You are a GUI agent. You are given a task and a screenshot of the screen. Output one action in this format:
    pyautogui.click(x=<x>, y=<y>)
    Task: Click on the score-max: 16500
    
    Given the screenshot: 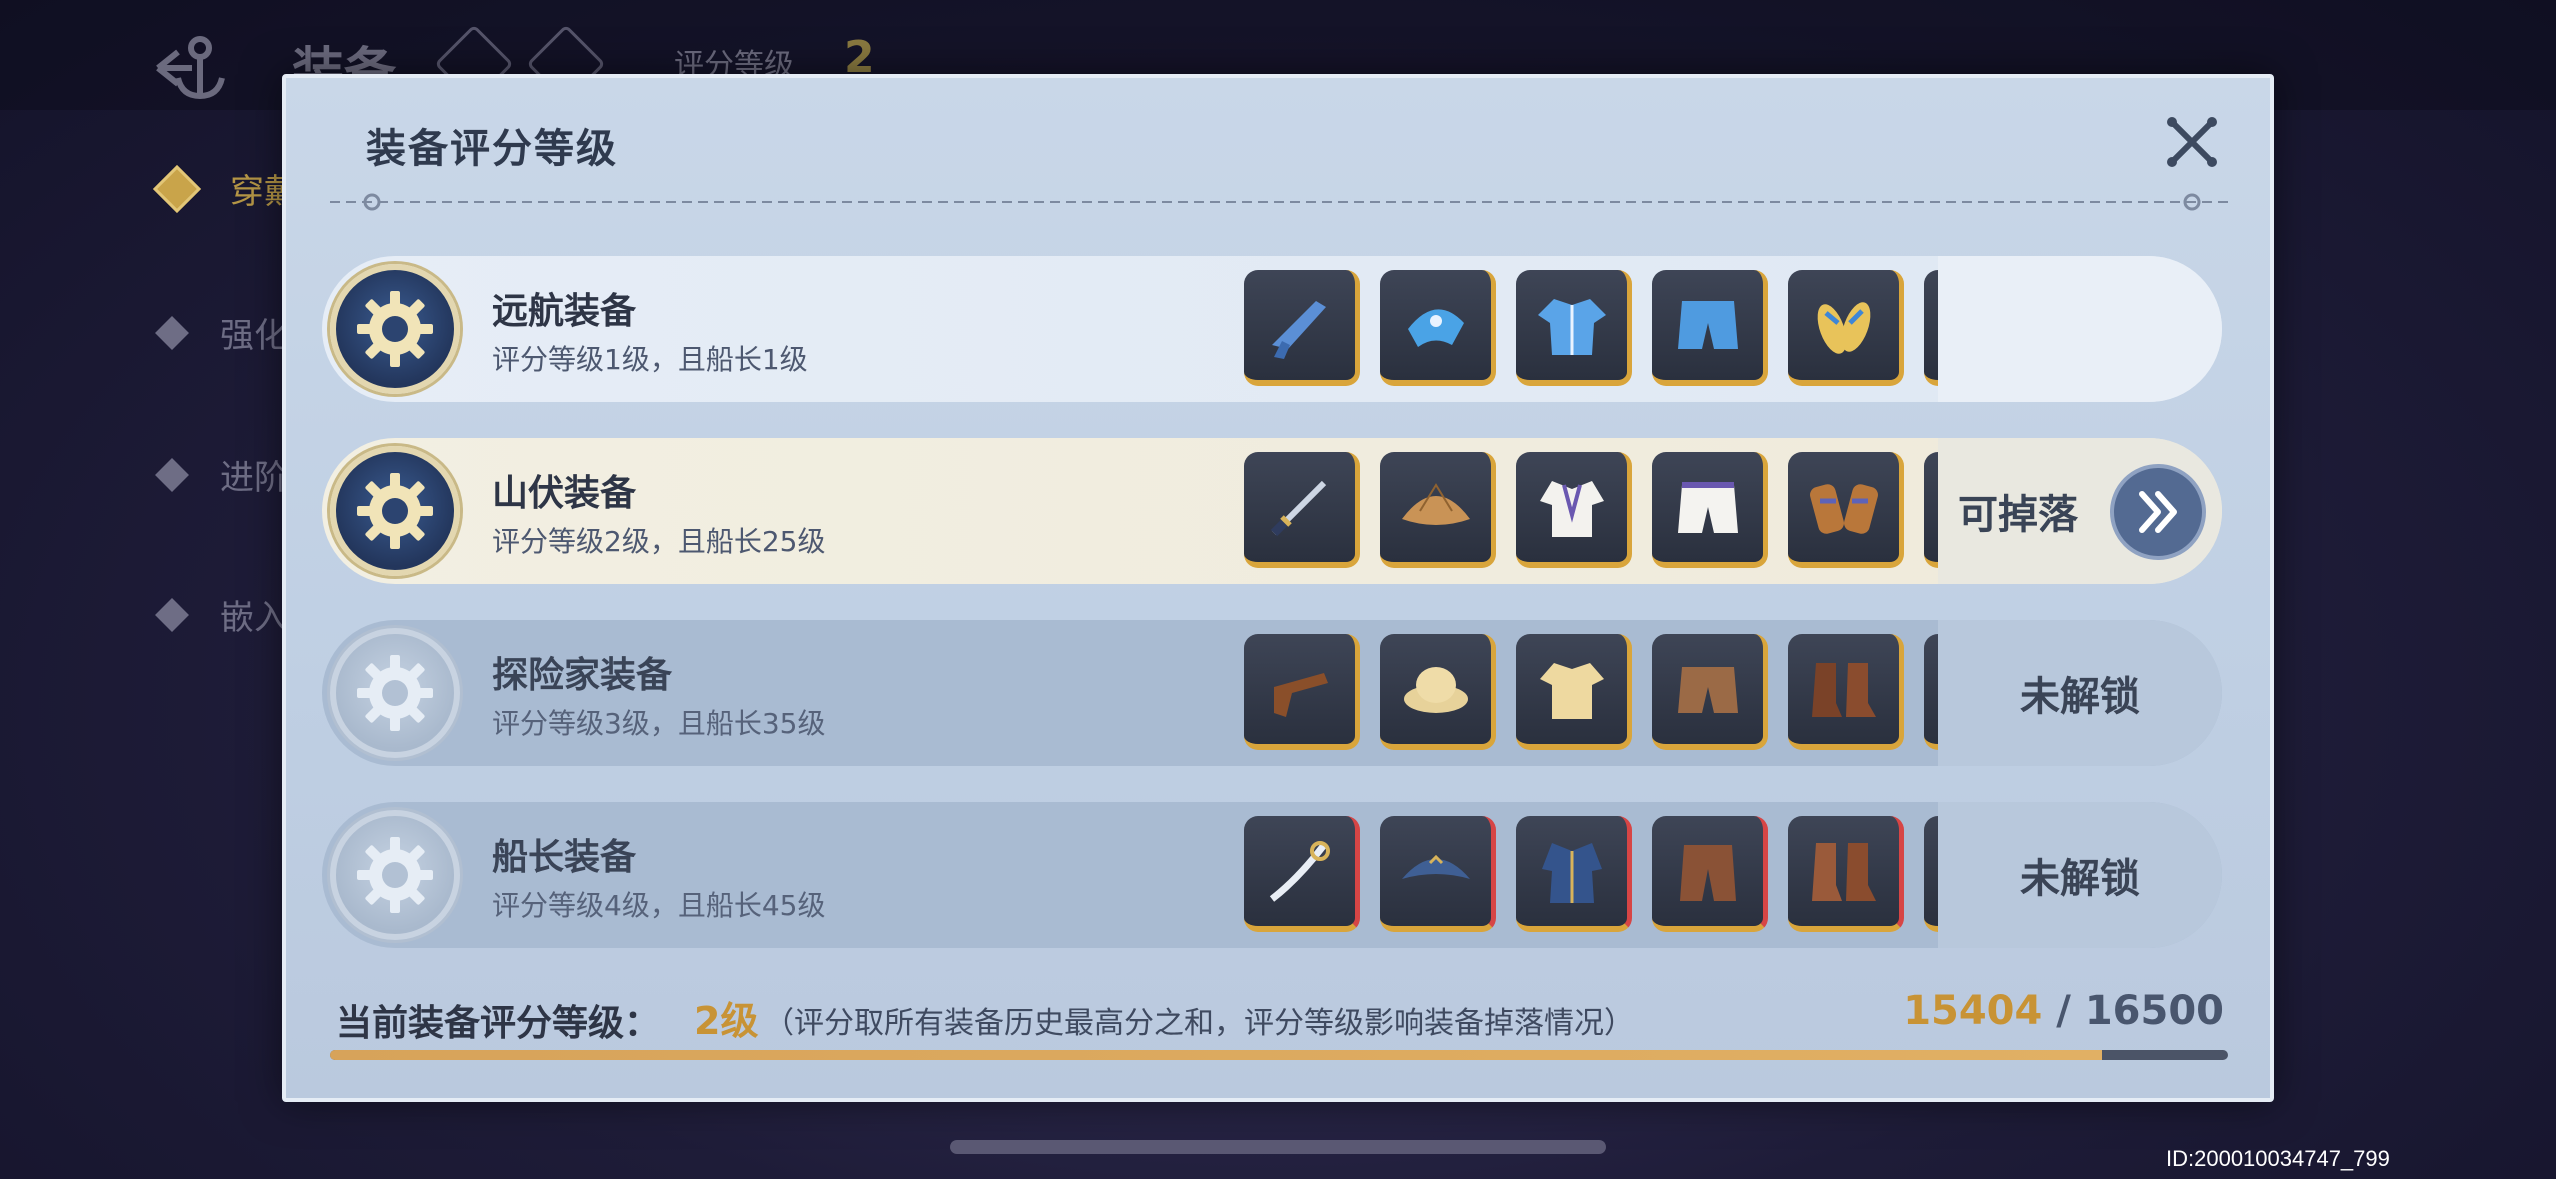 What is the action you would take?
    pyautogui.click(x=2154, y=1011)
    